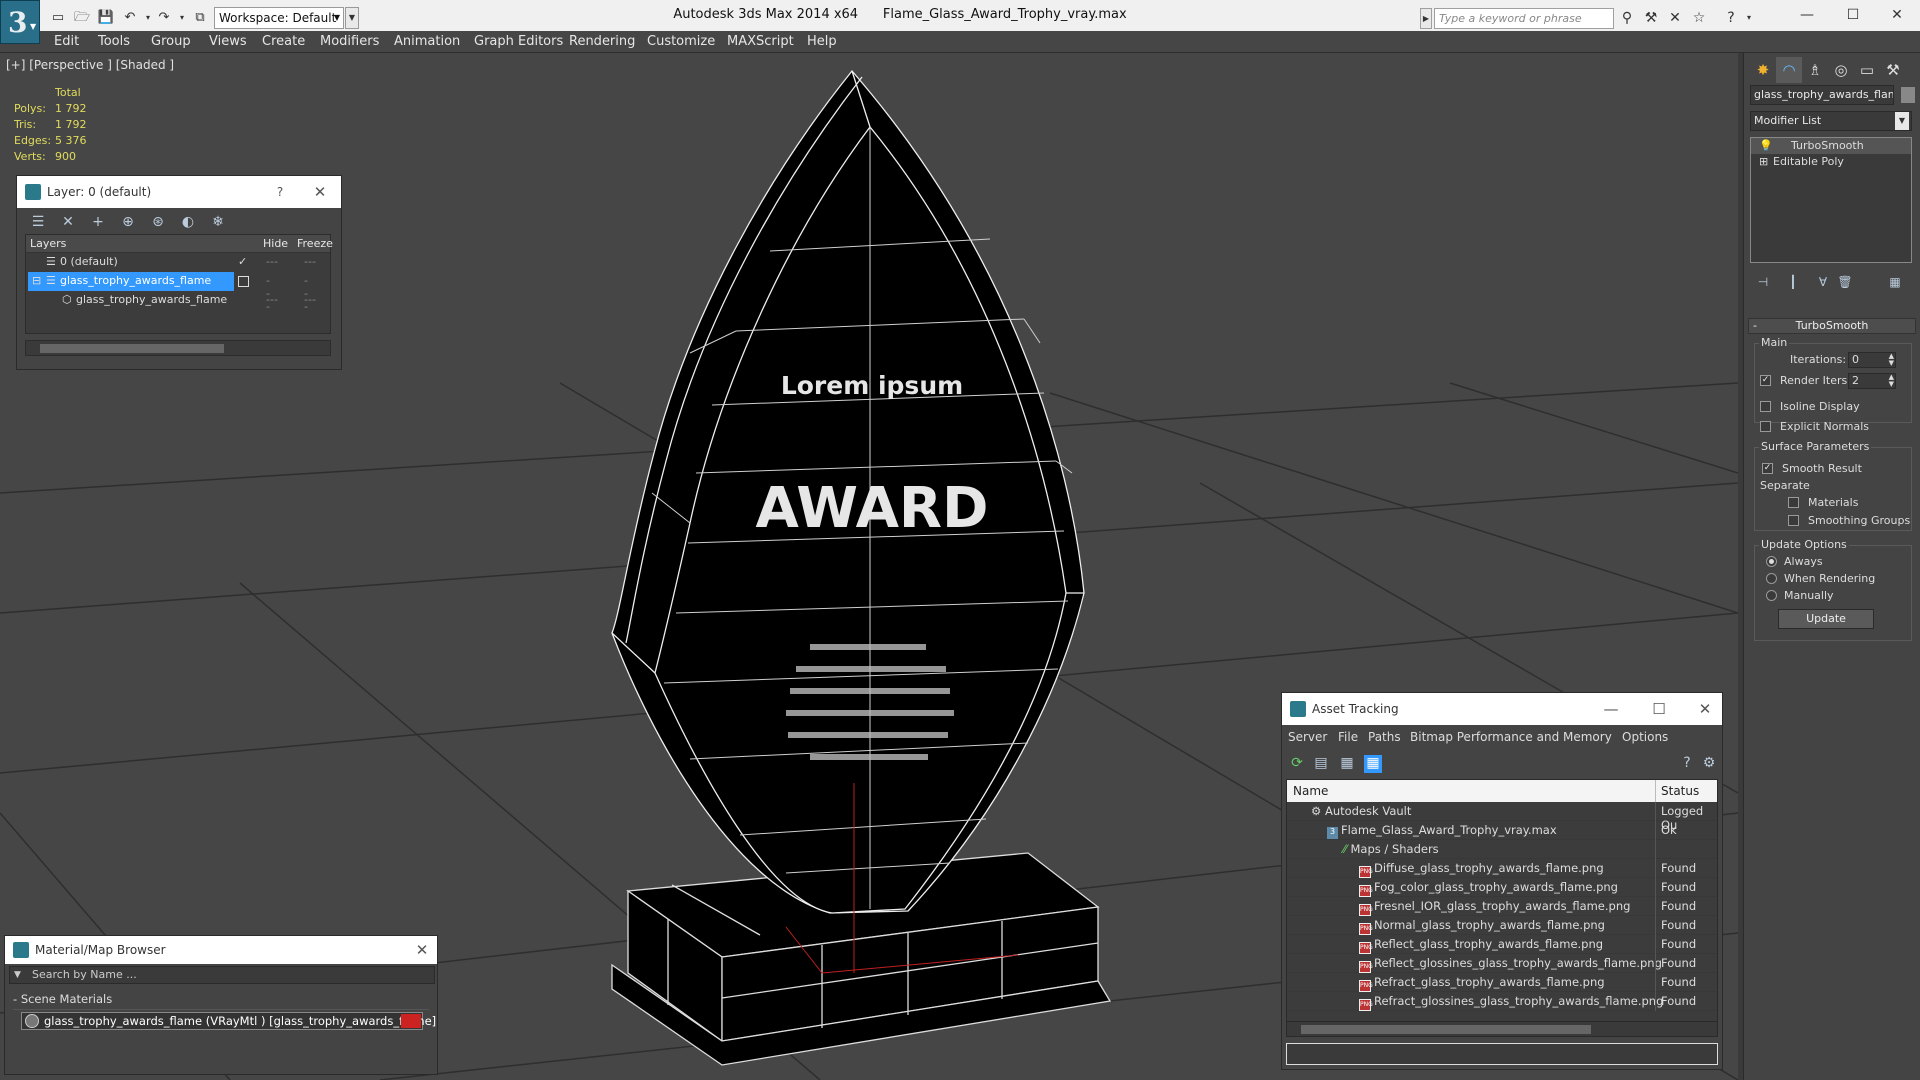 Image resolution: width=1920 pixels, height=1080 pixels. Describe the element at coordinates (221, 950) in the screenshot. I see `material-browser-titlebar: Material/Map Browser ✕` at that location.